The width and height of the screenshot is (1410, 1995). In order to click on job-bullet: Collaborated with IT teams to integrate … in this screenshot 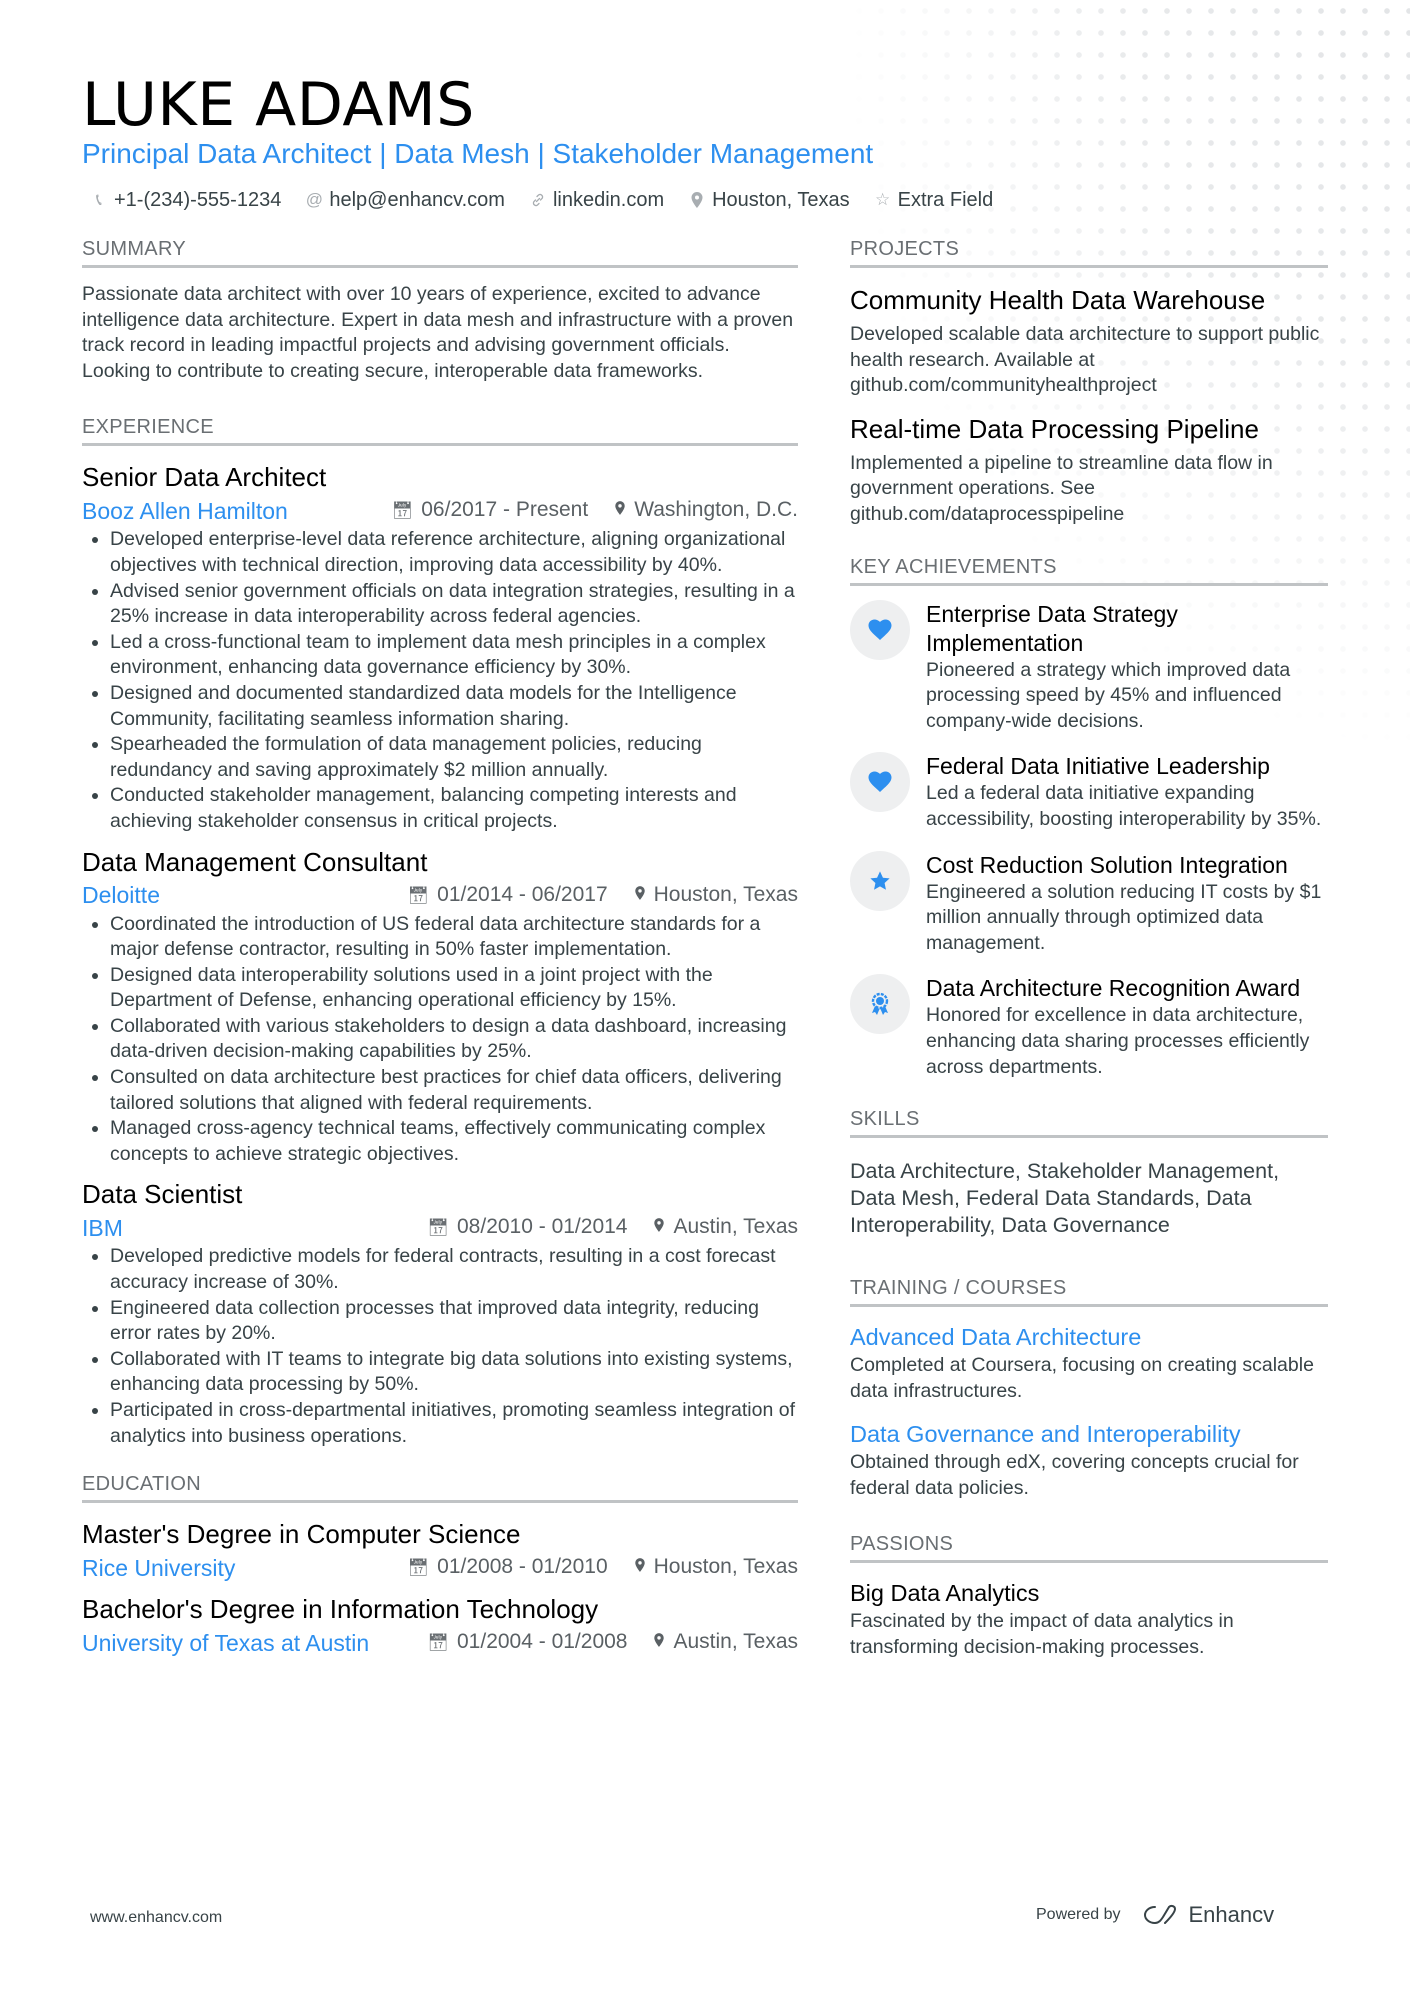, I will do `click(454, 1372)`.